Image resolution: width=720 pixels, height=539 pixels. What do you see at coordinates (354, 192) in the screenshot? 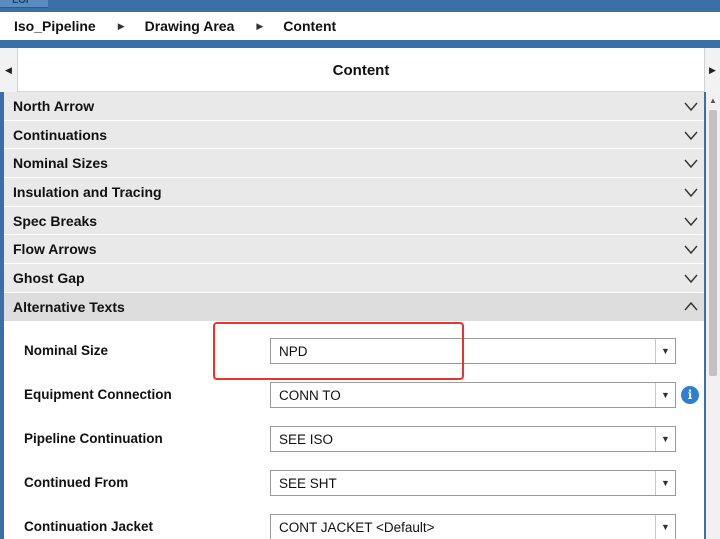
I see `section-insulation-and-tracing: Insulation and Tracing` at bounding box center [354, 192].